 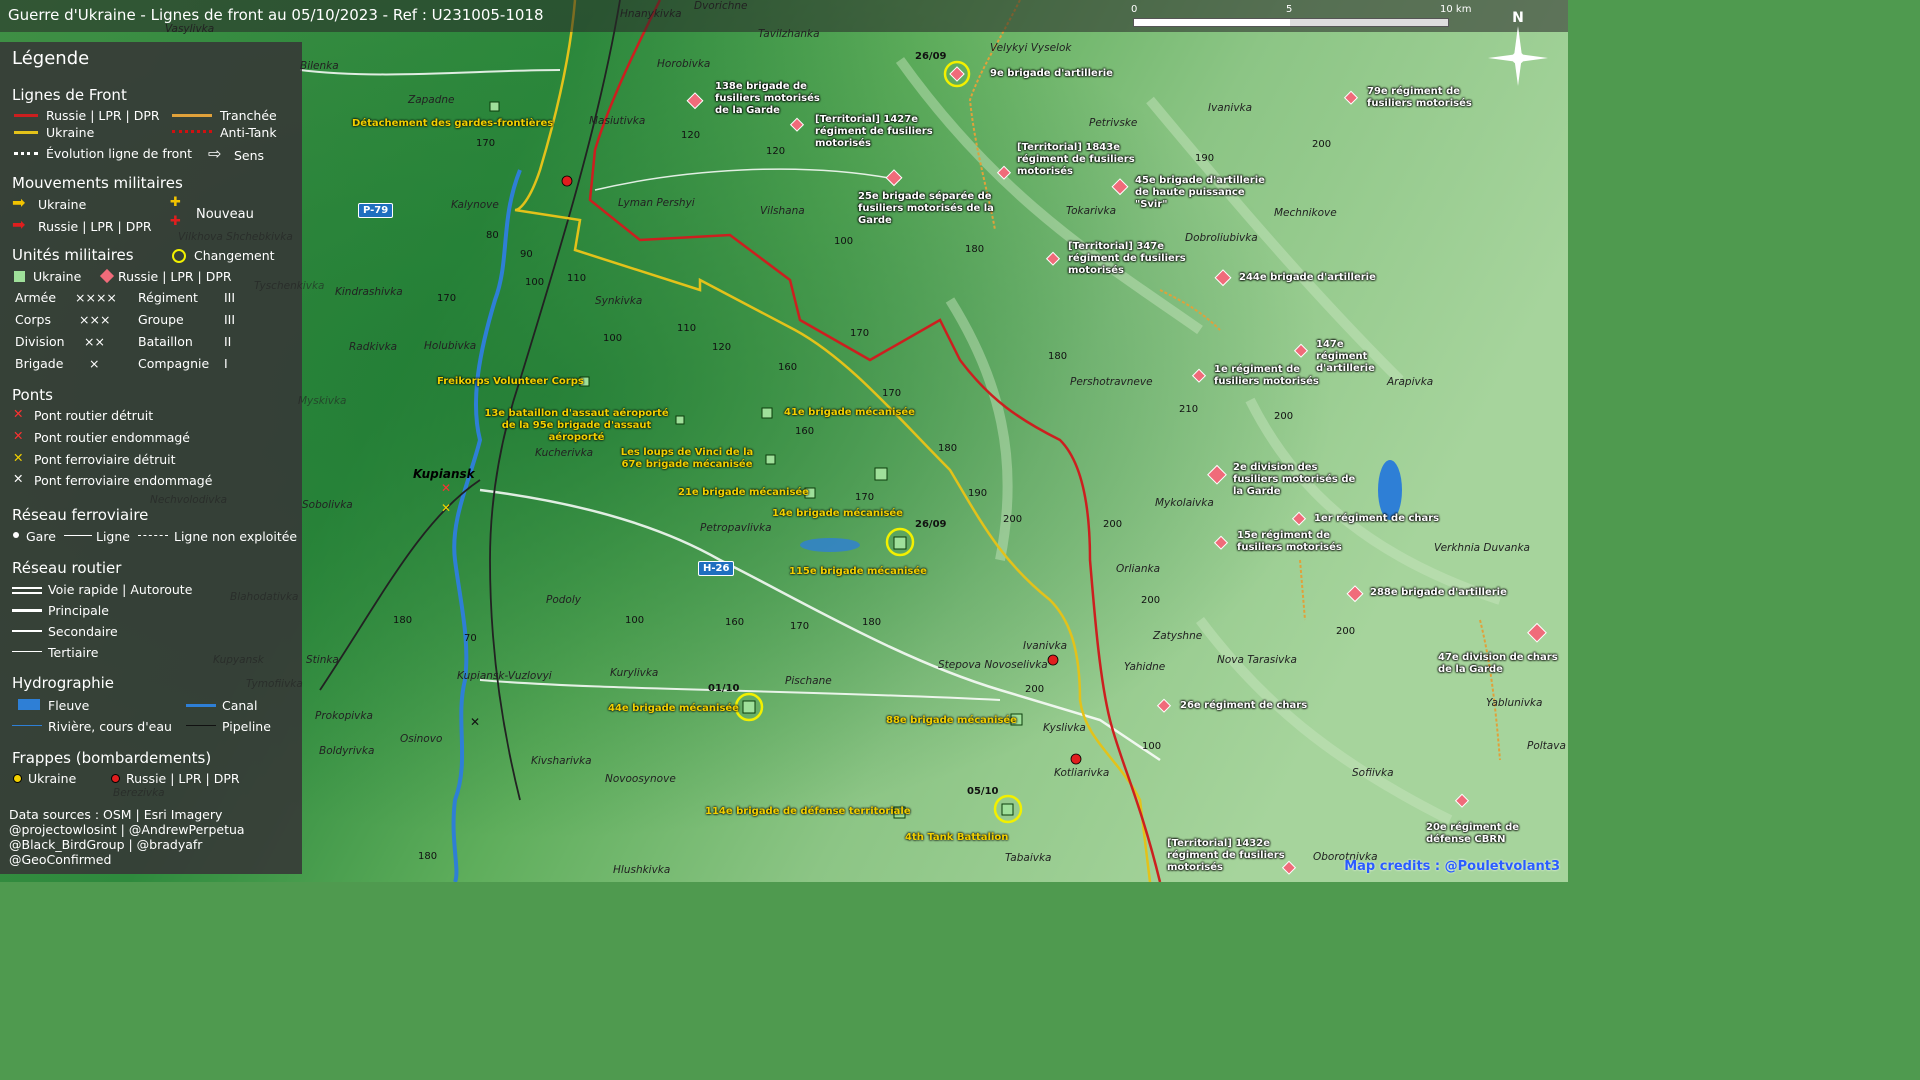 What do you see at coordinates (67, 568) in the screenshot?
I see `legend-road-heading: Réseau routier` at bounding box center [67, 568].